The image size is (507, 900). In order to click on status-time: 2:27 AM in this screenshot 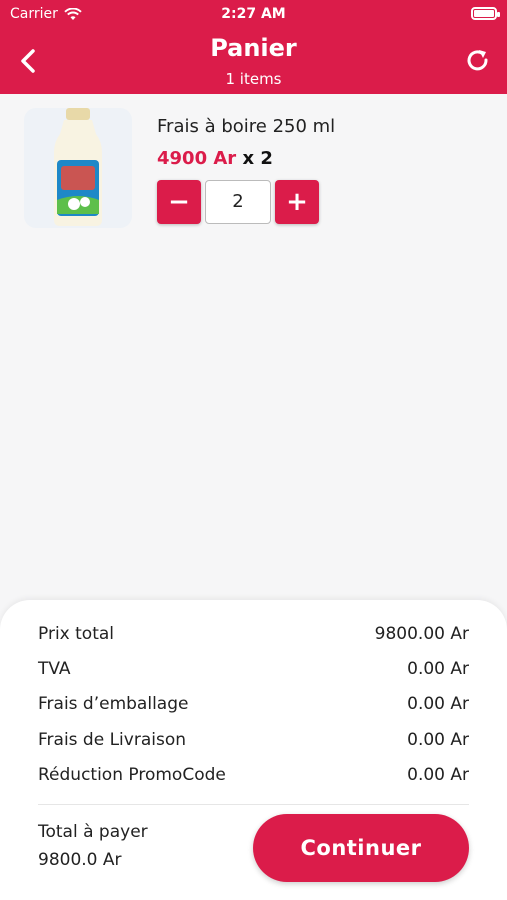, I will do `click(253, 14)`.